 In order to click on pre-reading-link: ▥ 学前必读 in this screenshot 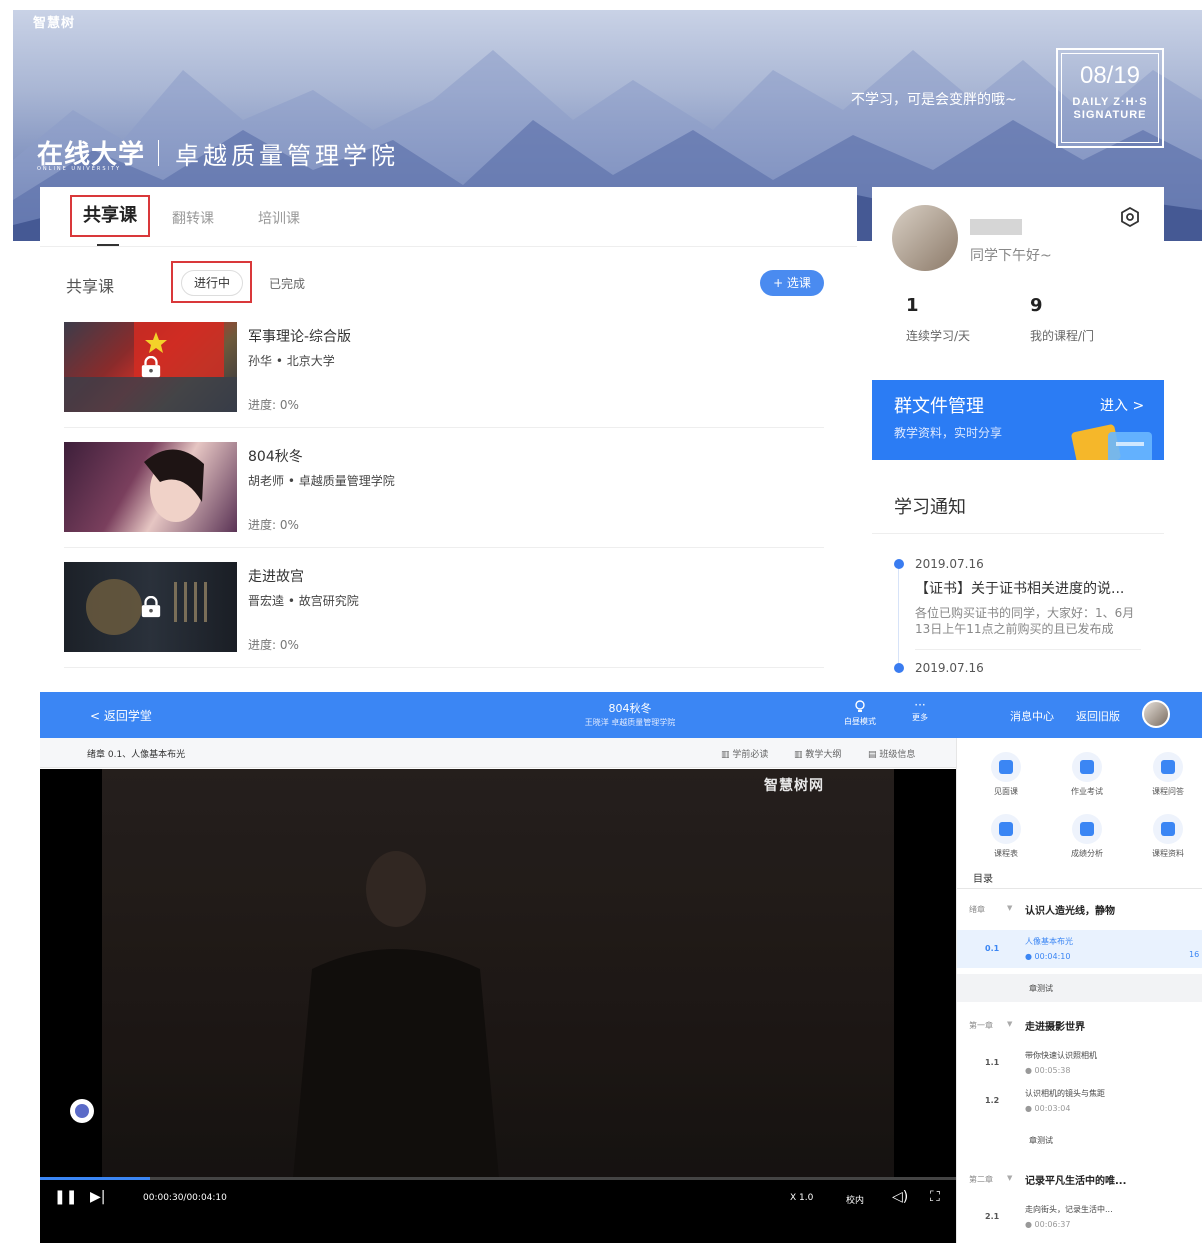, I will do `click(744, 753)`.